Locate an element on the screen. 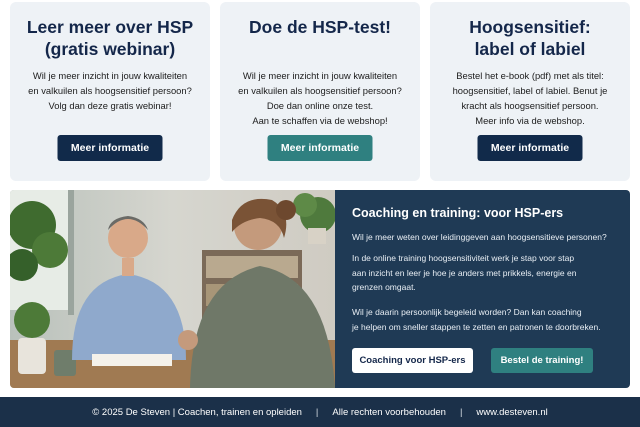  card-title-line: label of labiel is located at coordinates (530, 49).